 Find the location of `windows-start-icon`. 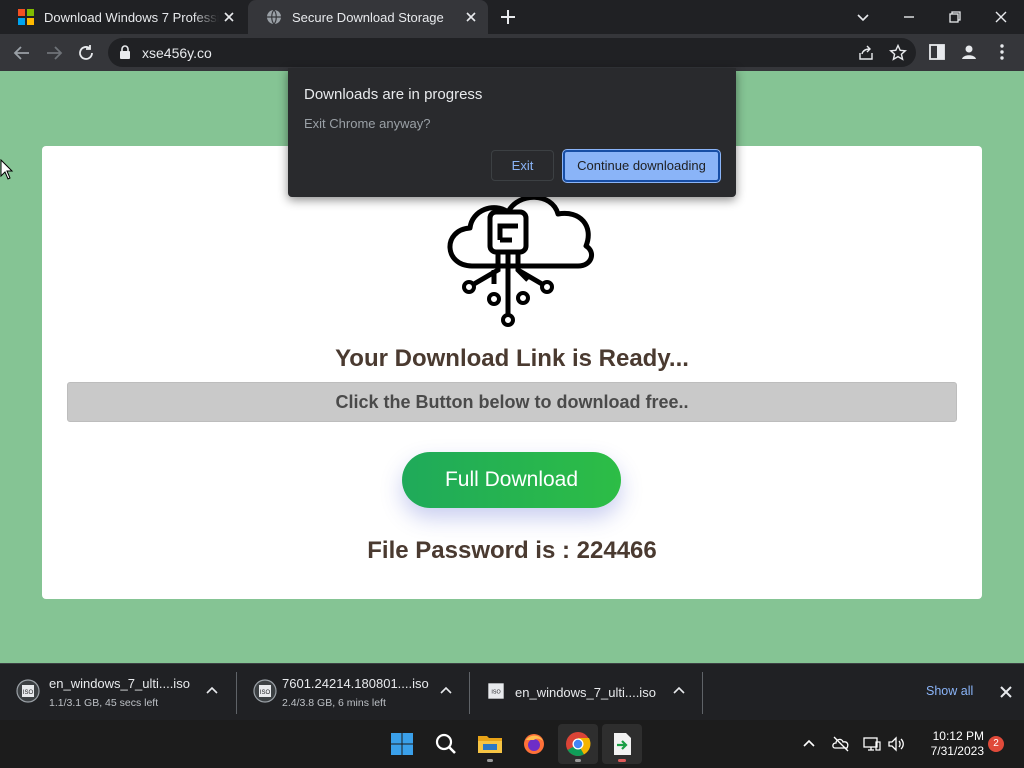

windows-start-icon is located at coordinates (402, 744).